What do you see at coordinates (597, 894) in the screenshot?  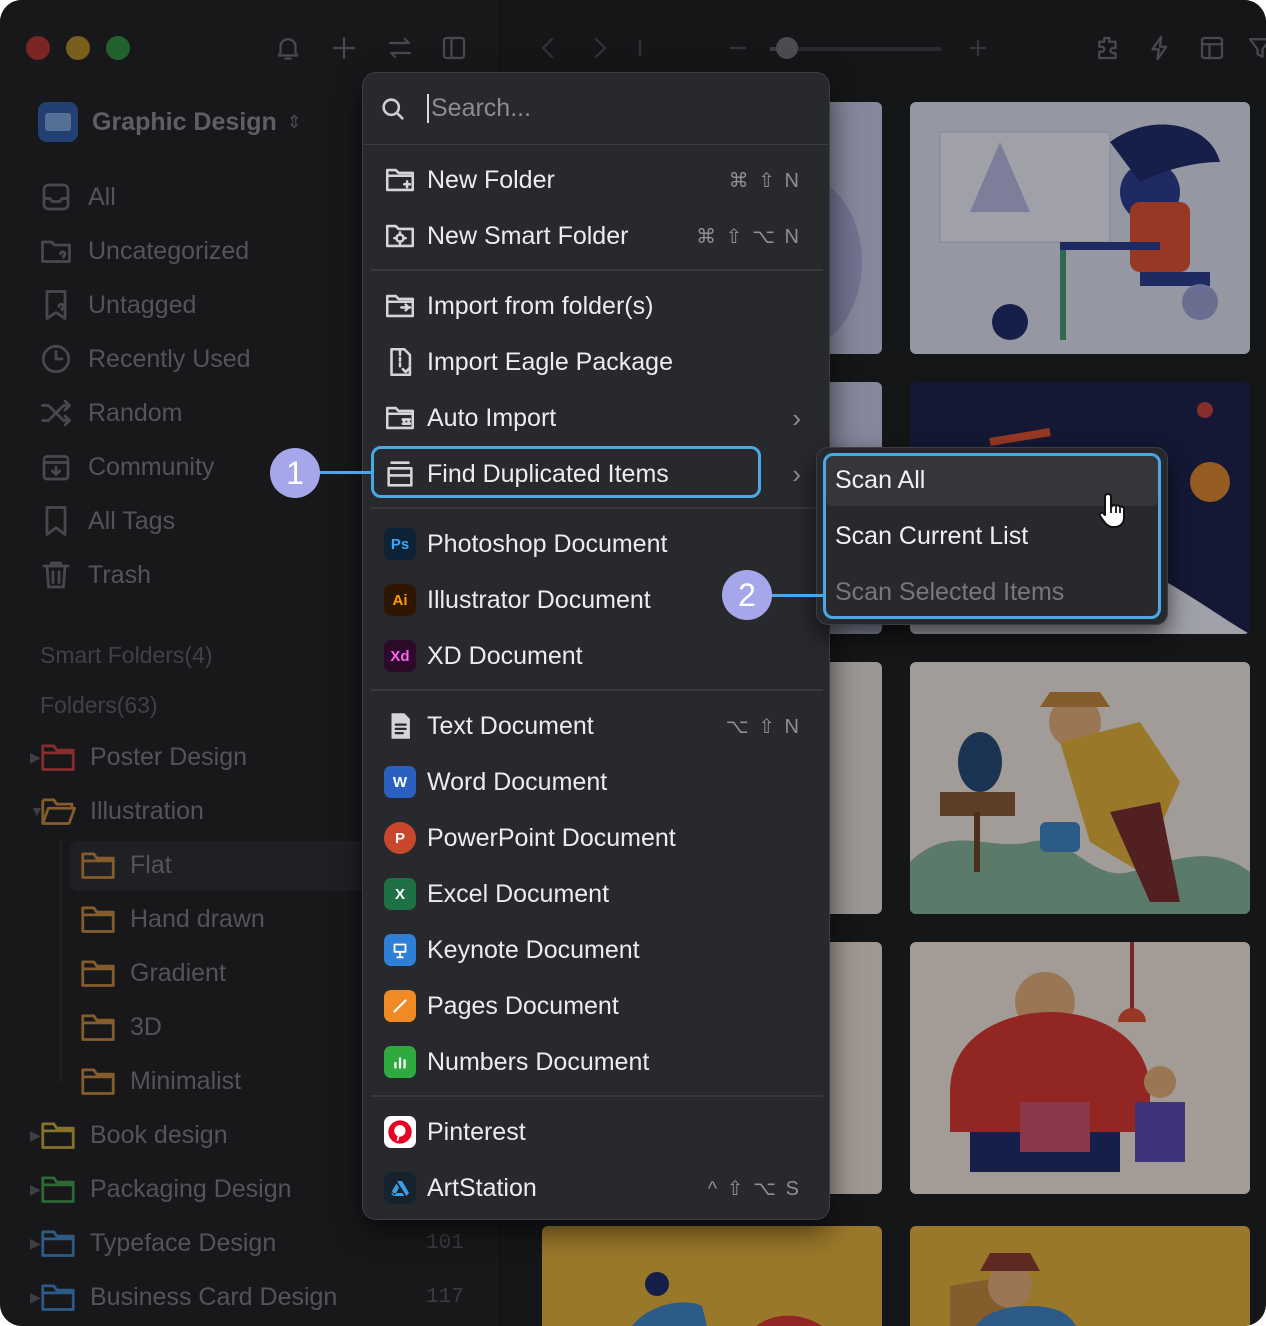 I see `menu-item-excel-document: X Excel Document` at bounding box center [597, 894].